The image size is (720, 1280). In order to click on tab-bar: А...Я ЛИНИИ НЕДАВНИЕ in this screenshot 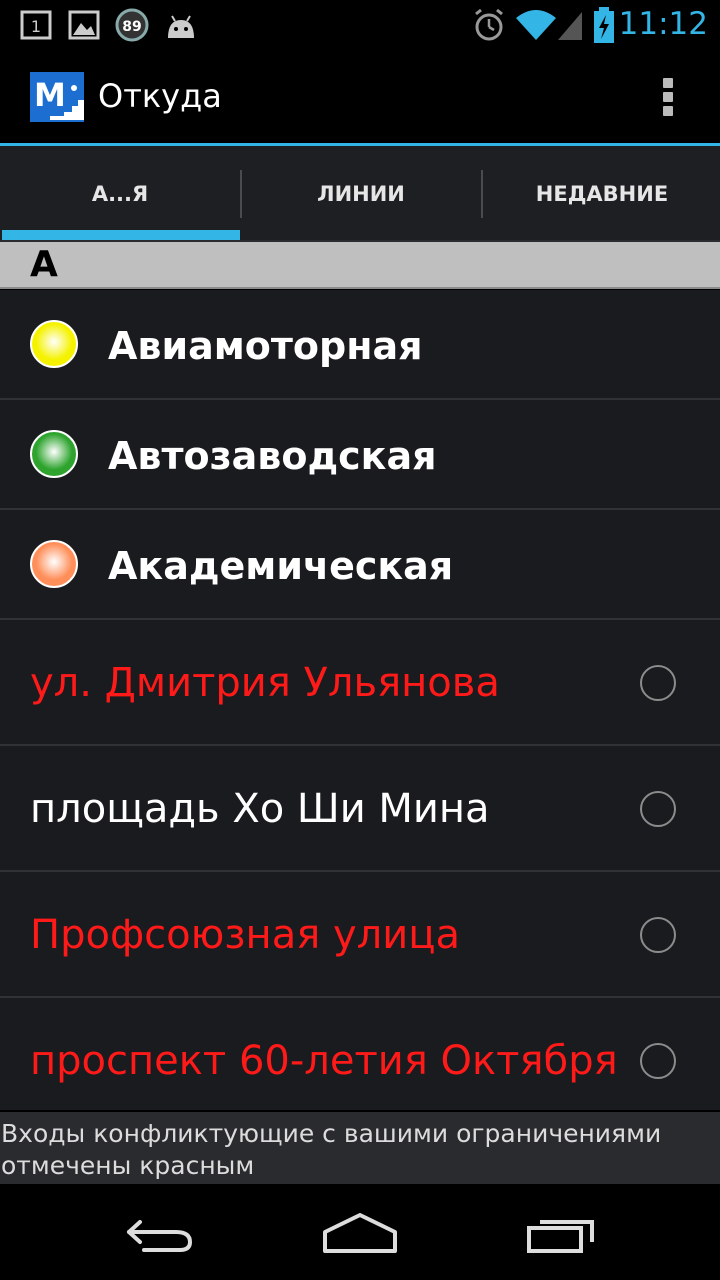, I will do `click(360, 194)`.